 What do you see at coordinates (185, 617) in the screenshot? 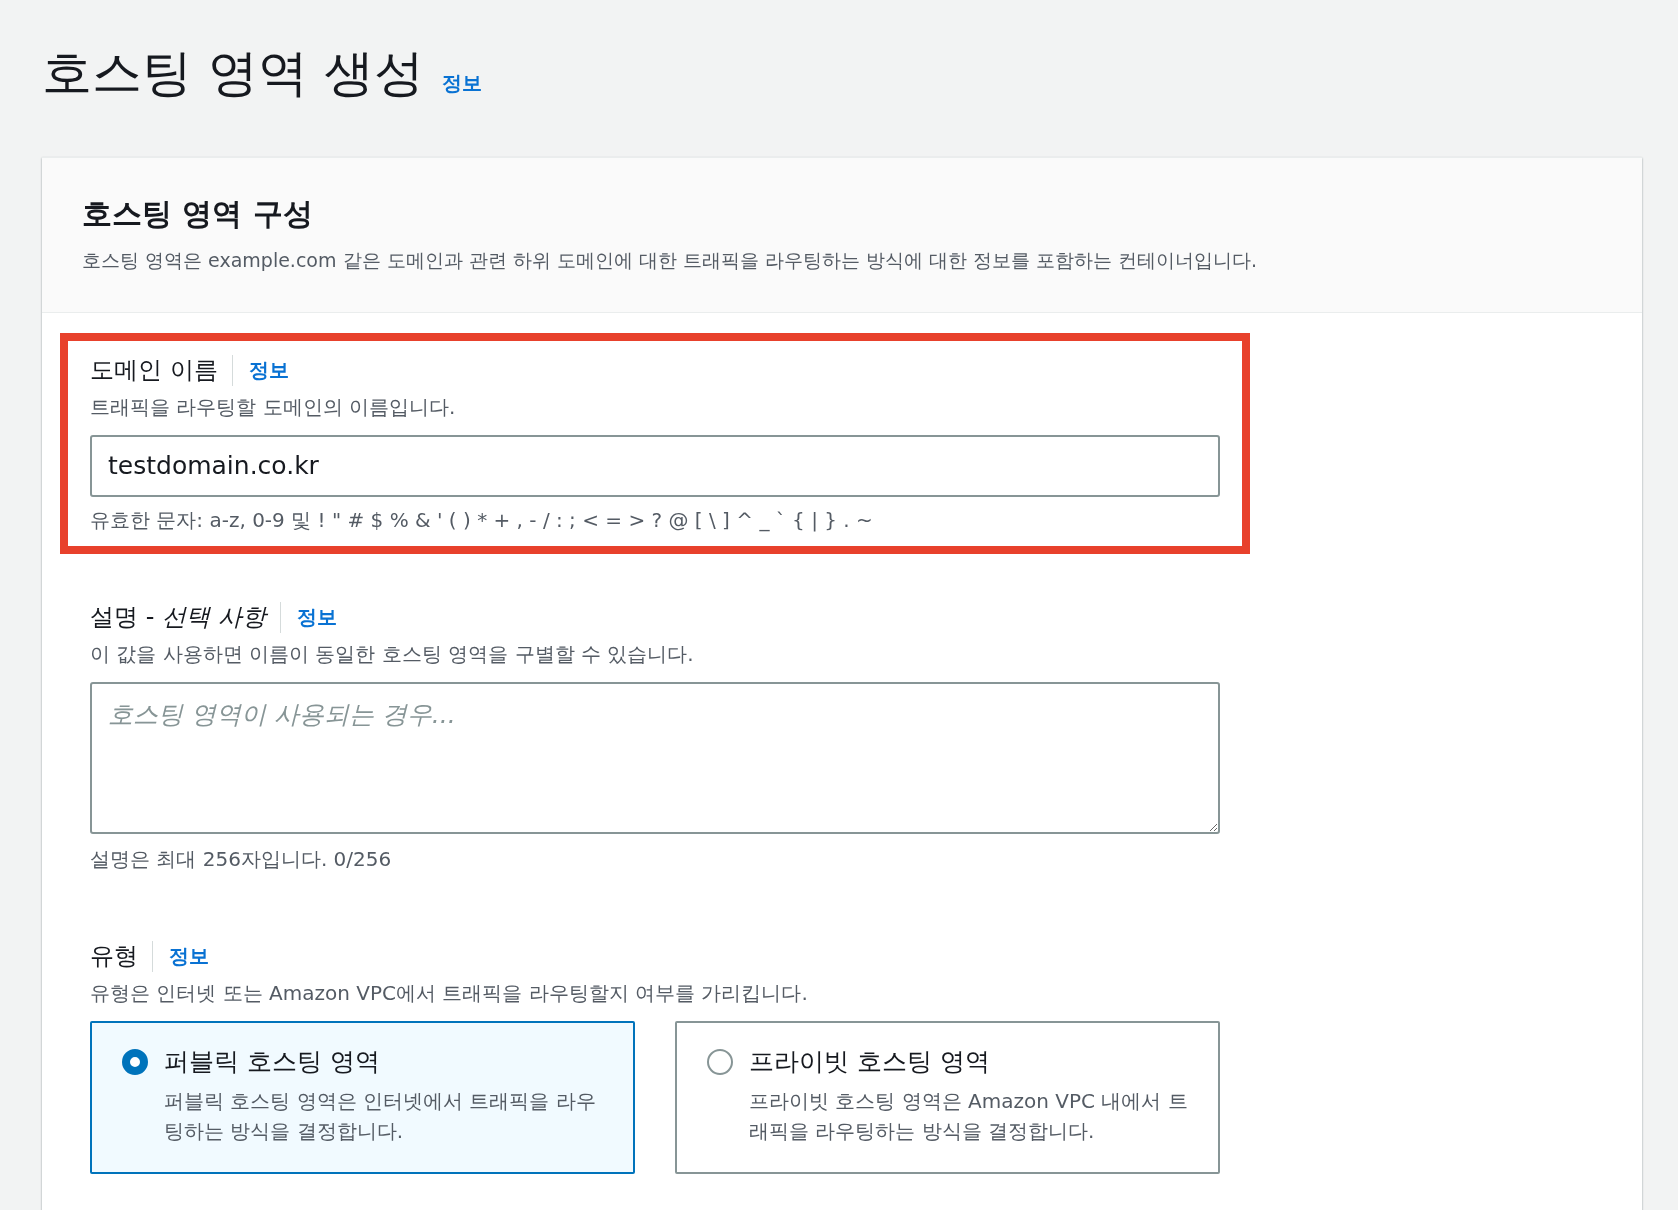
I see `field-label: 설명 - 선택 사항` at bounding box center [185, 617].